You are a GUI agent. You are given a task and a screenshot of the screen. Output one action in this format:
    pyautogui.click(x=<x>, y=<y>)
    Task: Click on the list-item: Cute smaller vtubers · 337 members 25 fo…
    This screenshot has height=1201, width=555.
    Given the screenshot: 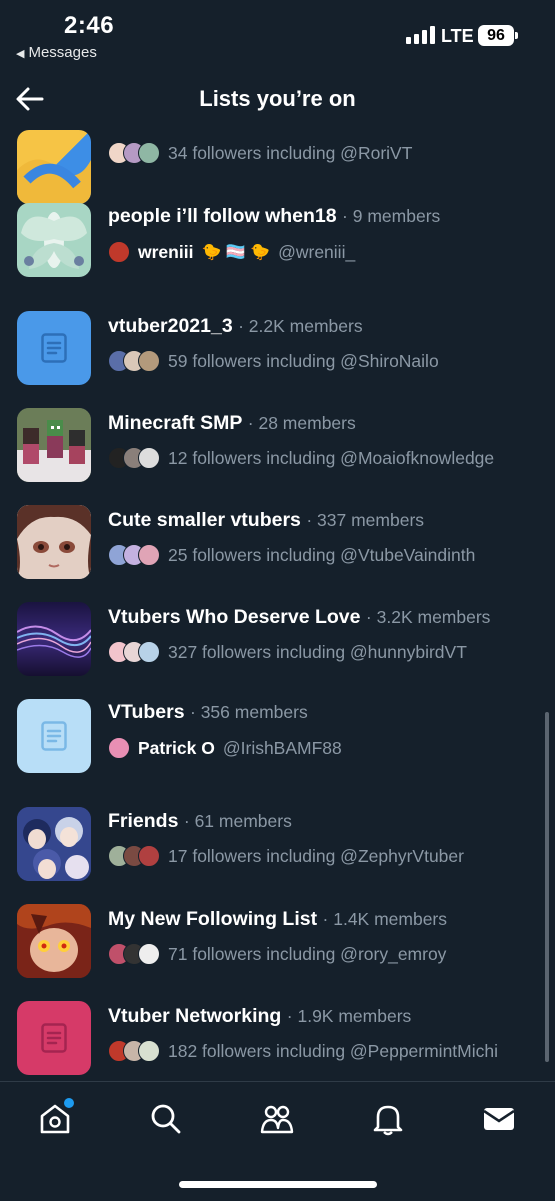 What is the action you would take?
    pyautogui.click(x=277, y=551)
    